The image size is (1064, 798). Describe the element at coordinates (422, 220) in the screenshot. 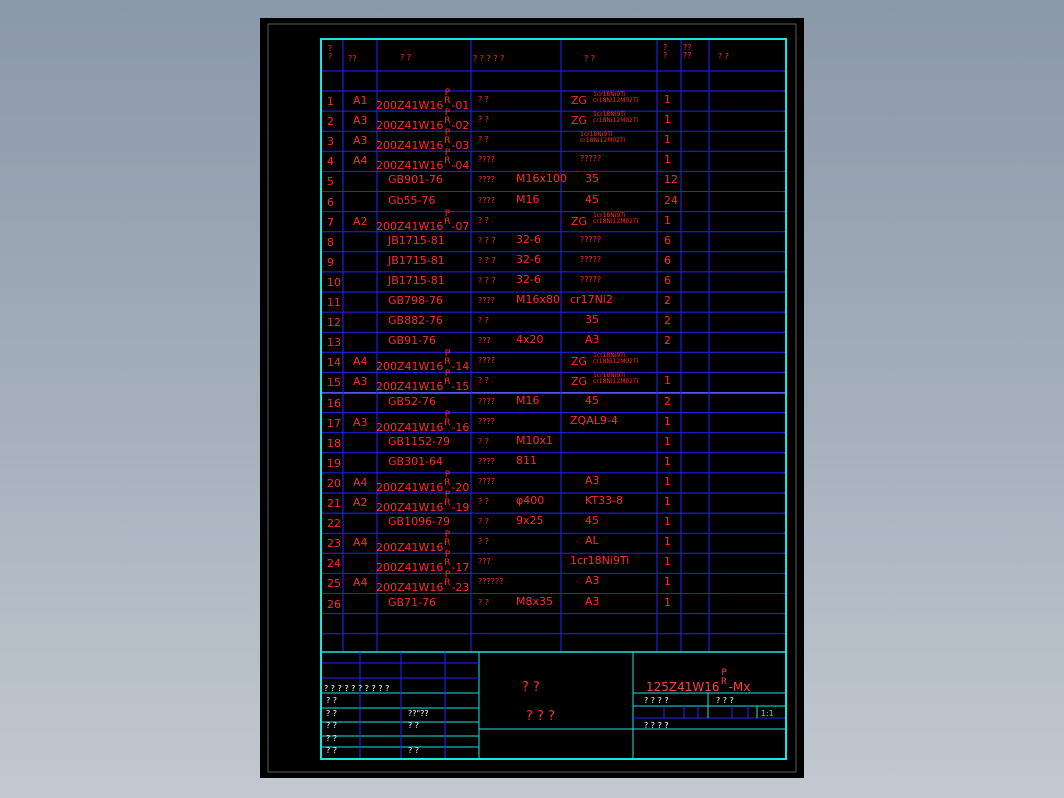

I see `row-code: 200Z41W16P R-07` at that location.